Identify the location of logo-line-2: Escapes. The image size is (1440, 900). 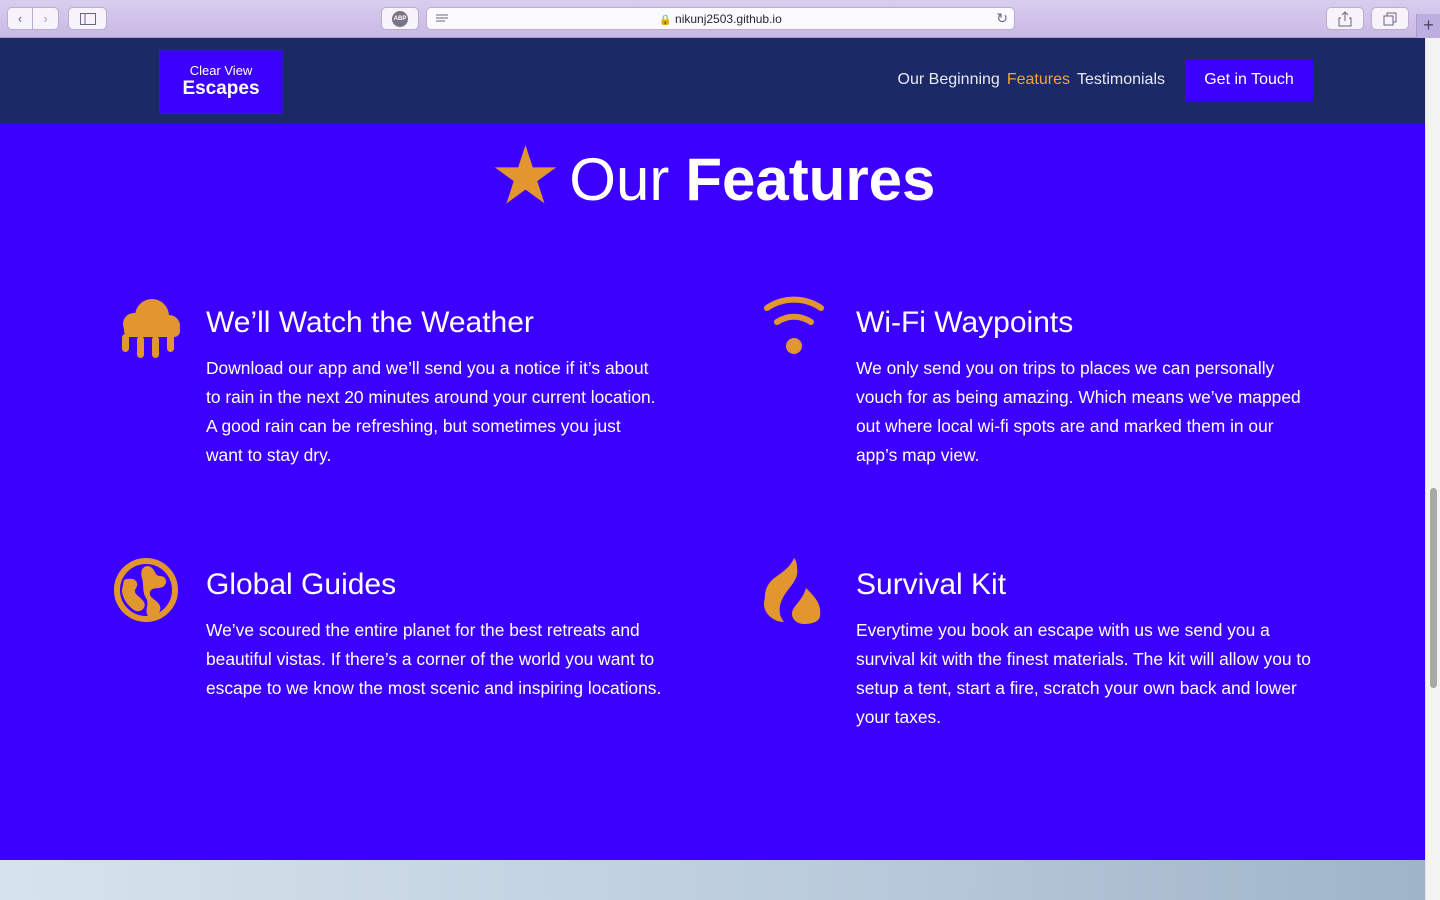
(221, 88).